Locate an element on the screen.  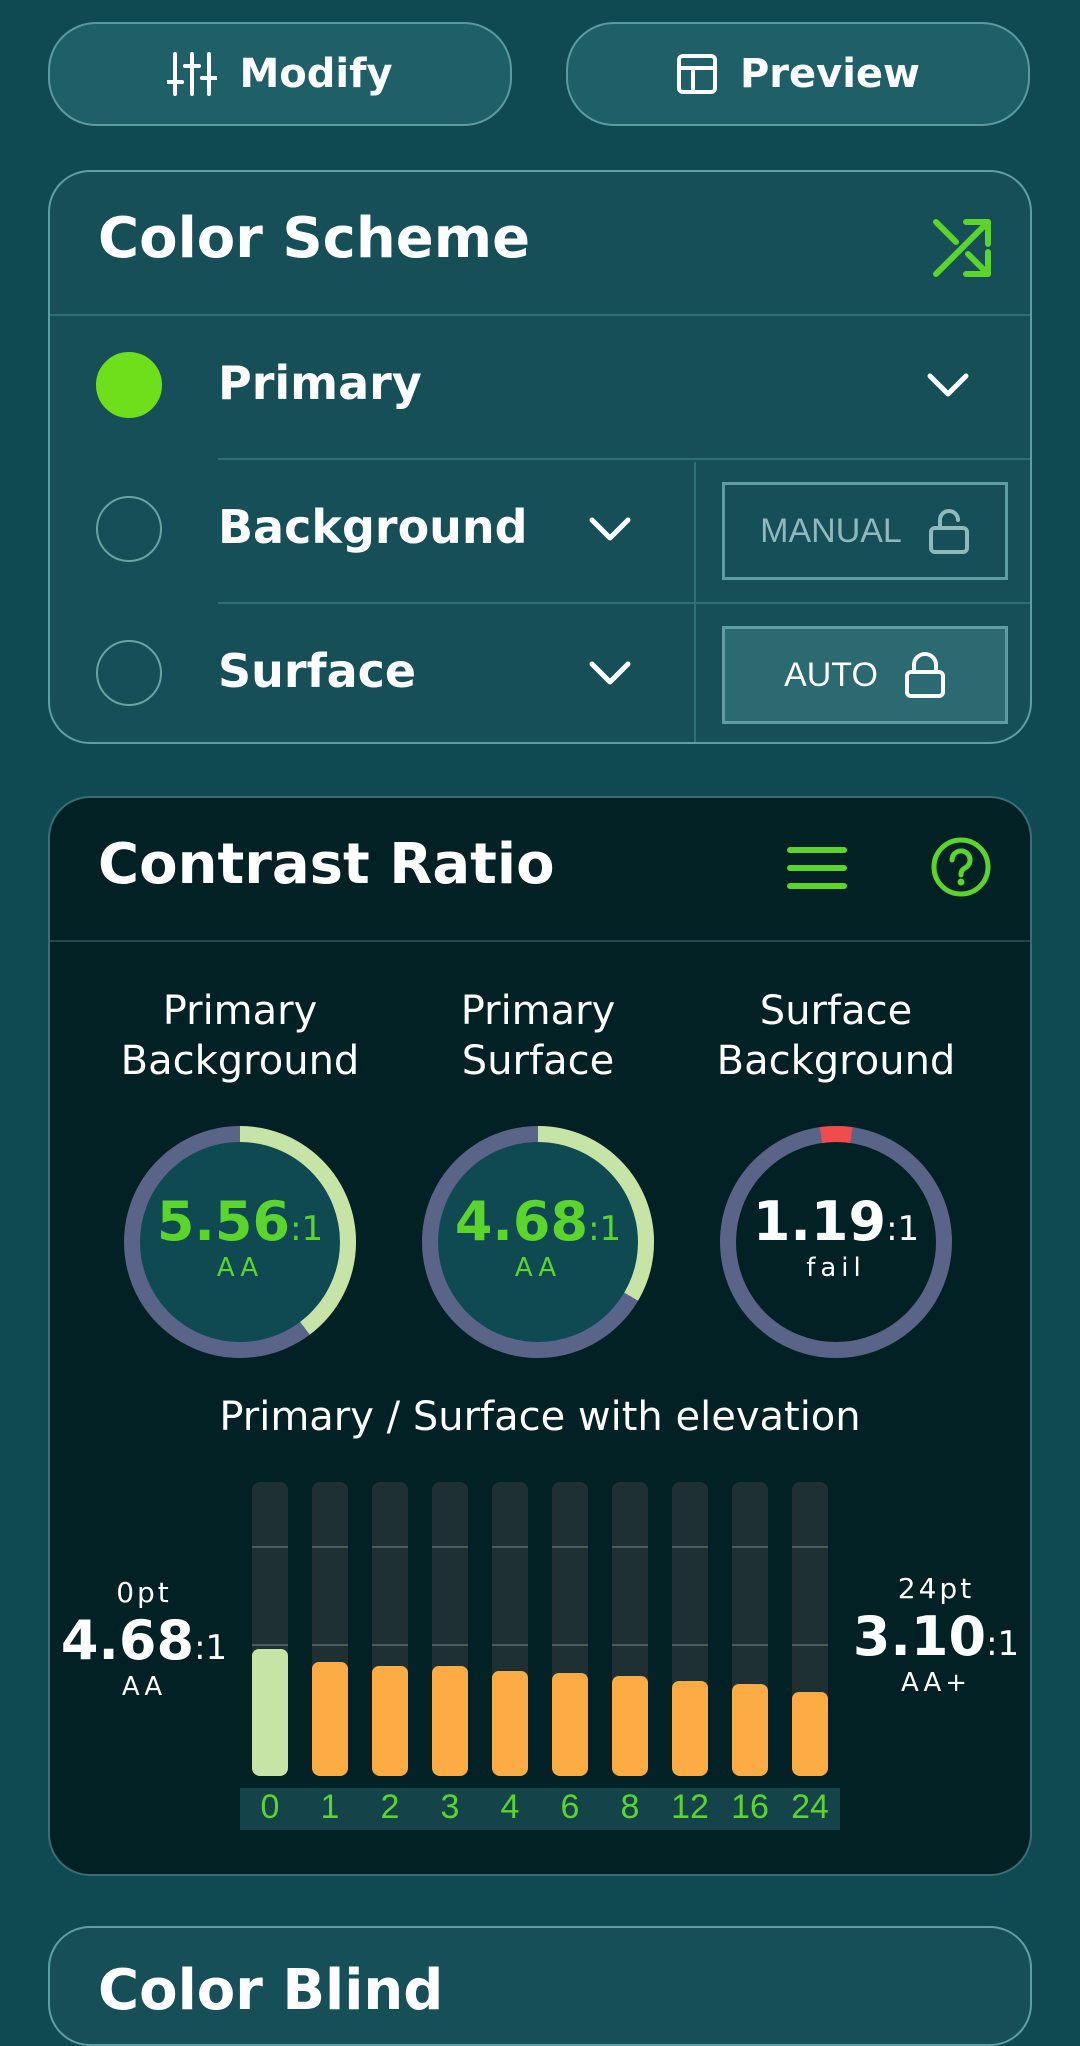
background-radio is located at coordinates (129, 529).